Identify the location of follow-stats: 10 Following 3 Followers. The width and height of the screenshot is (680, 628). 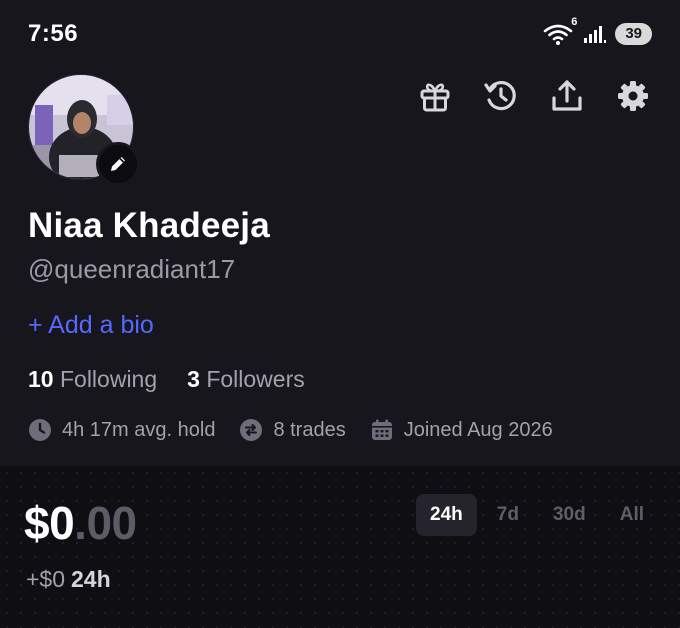
(166, 379).